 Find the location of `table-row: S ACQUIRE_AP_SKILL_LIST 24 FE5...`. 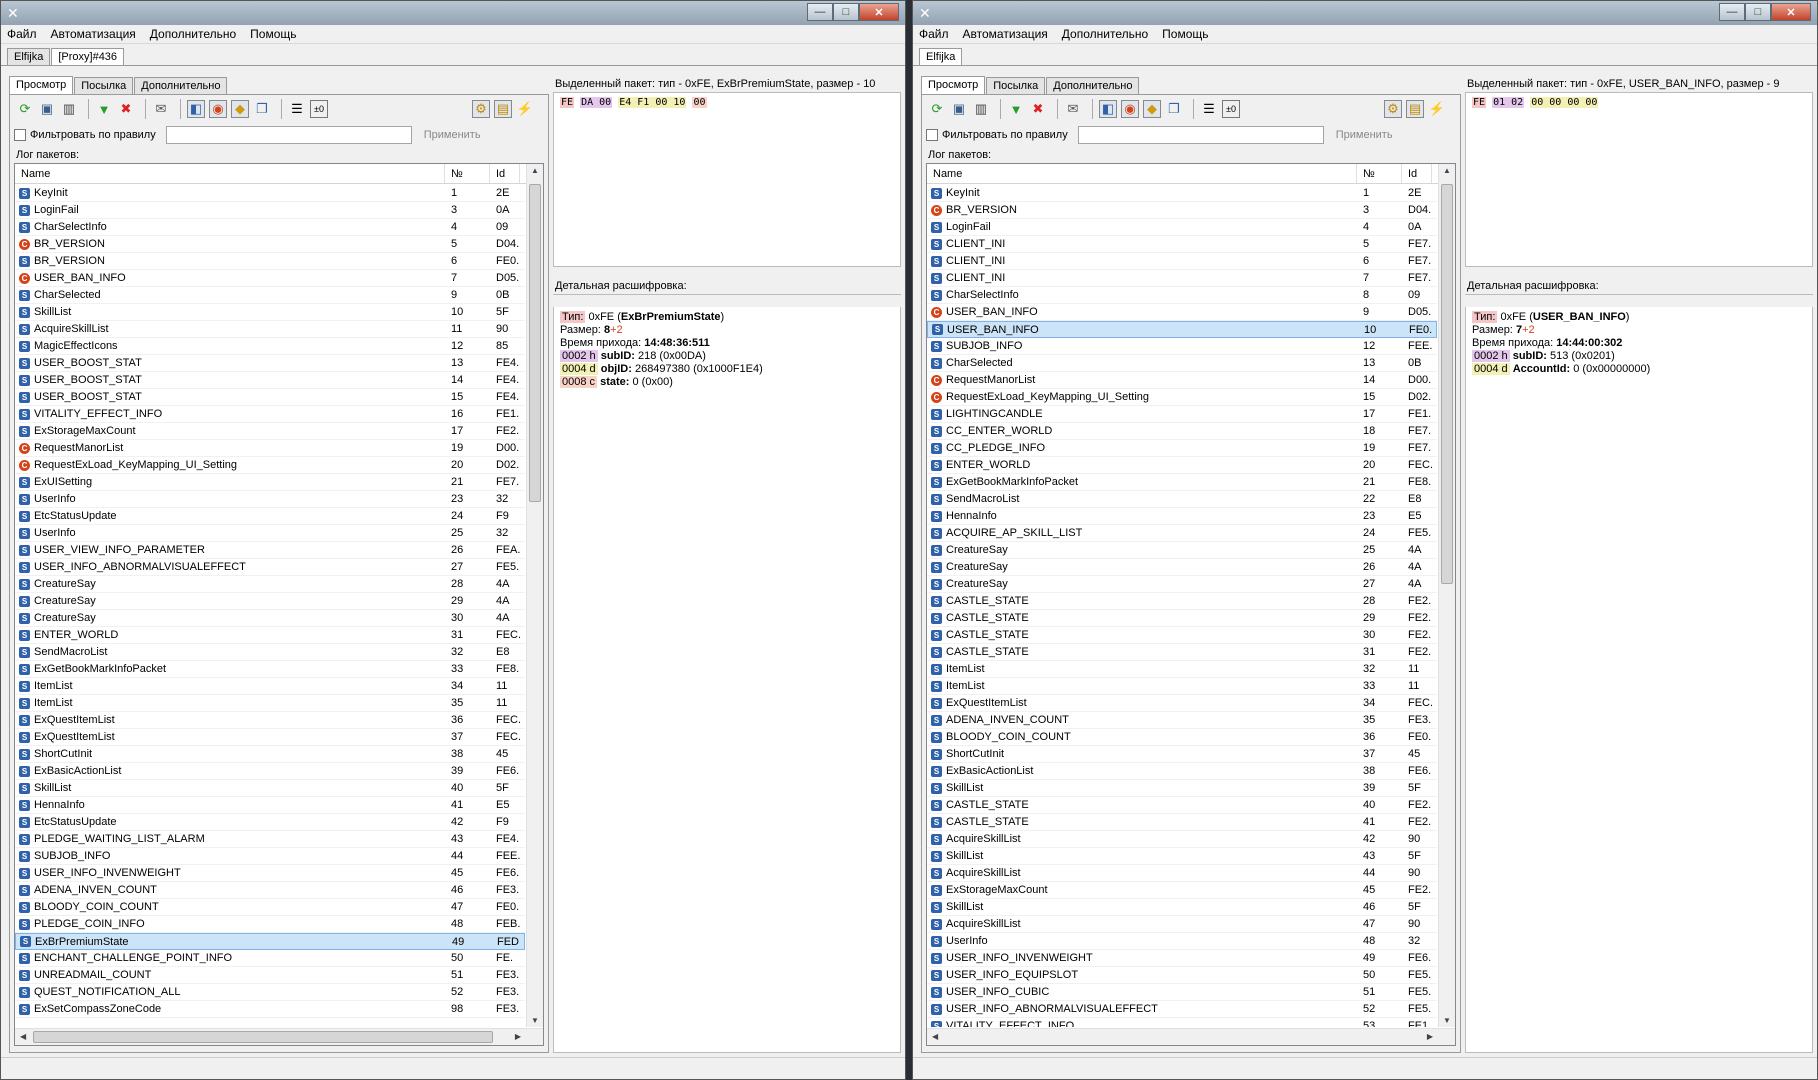

table-row: S ACQUIRE_AP_SKILL_LIST 24 FE5... is located at coordinates (1182, 533).